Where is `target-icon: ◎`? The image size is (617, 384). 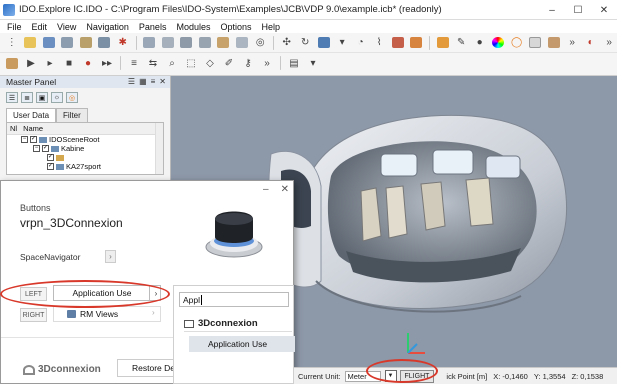 target-icon: ◎ is located at coordinates (260, 42).